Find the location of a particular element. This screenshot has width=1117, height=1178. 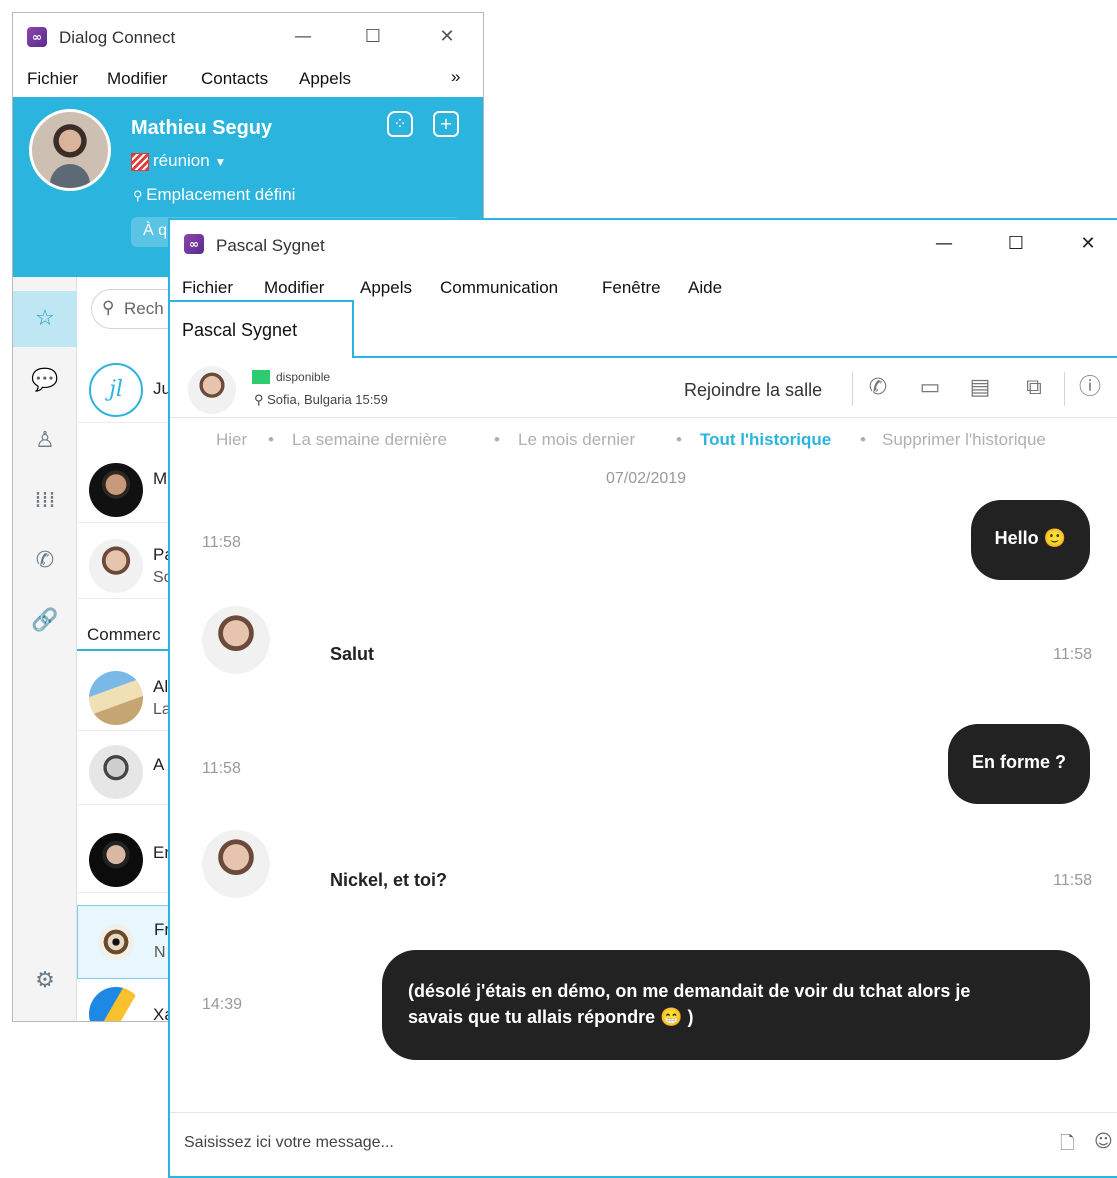

group-label: Commerc is located at coordinates (124, 635).